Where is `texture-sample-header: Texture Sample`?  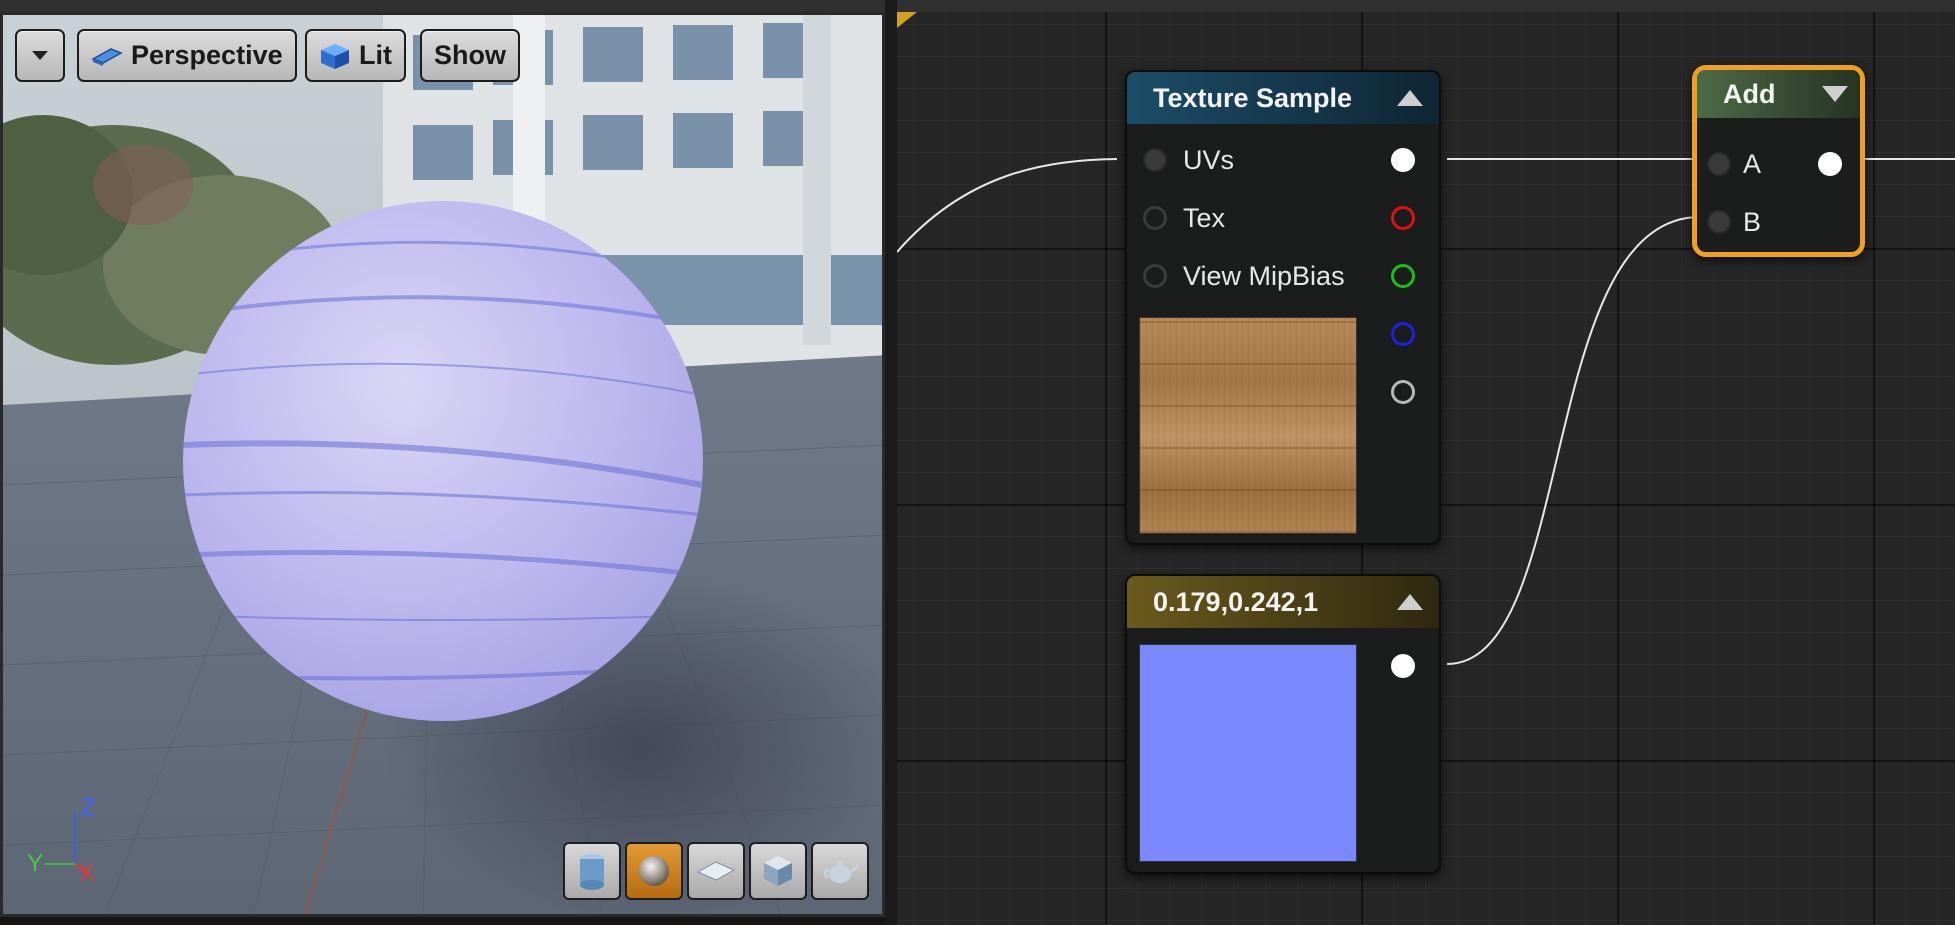
texture-sample-header: Texture Sample is located at coordinates (1283, 98).